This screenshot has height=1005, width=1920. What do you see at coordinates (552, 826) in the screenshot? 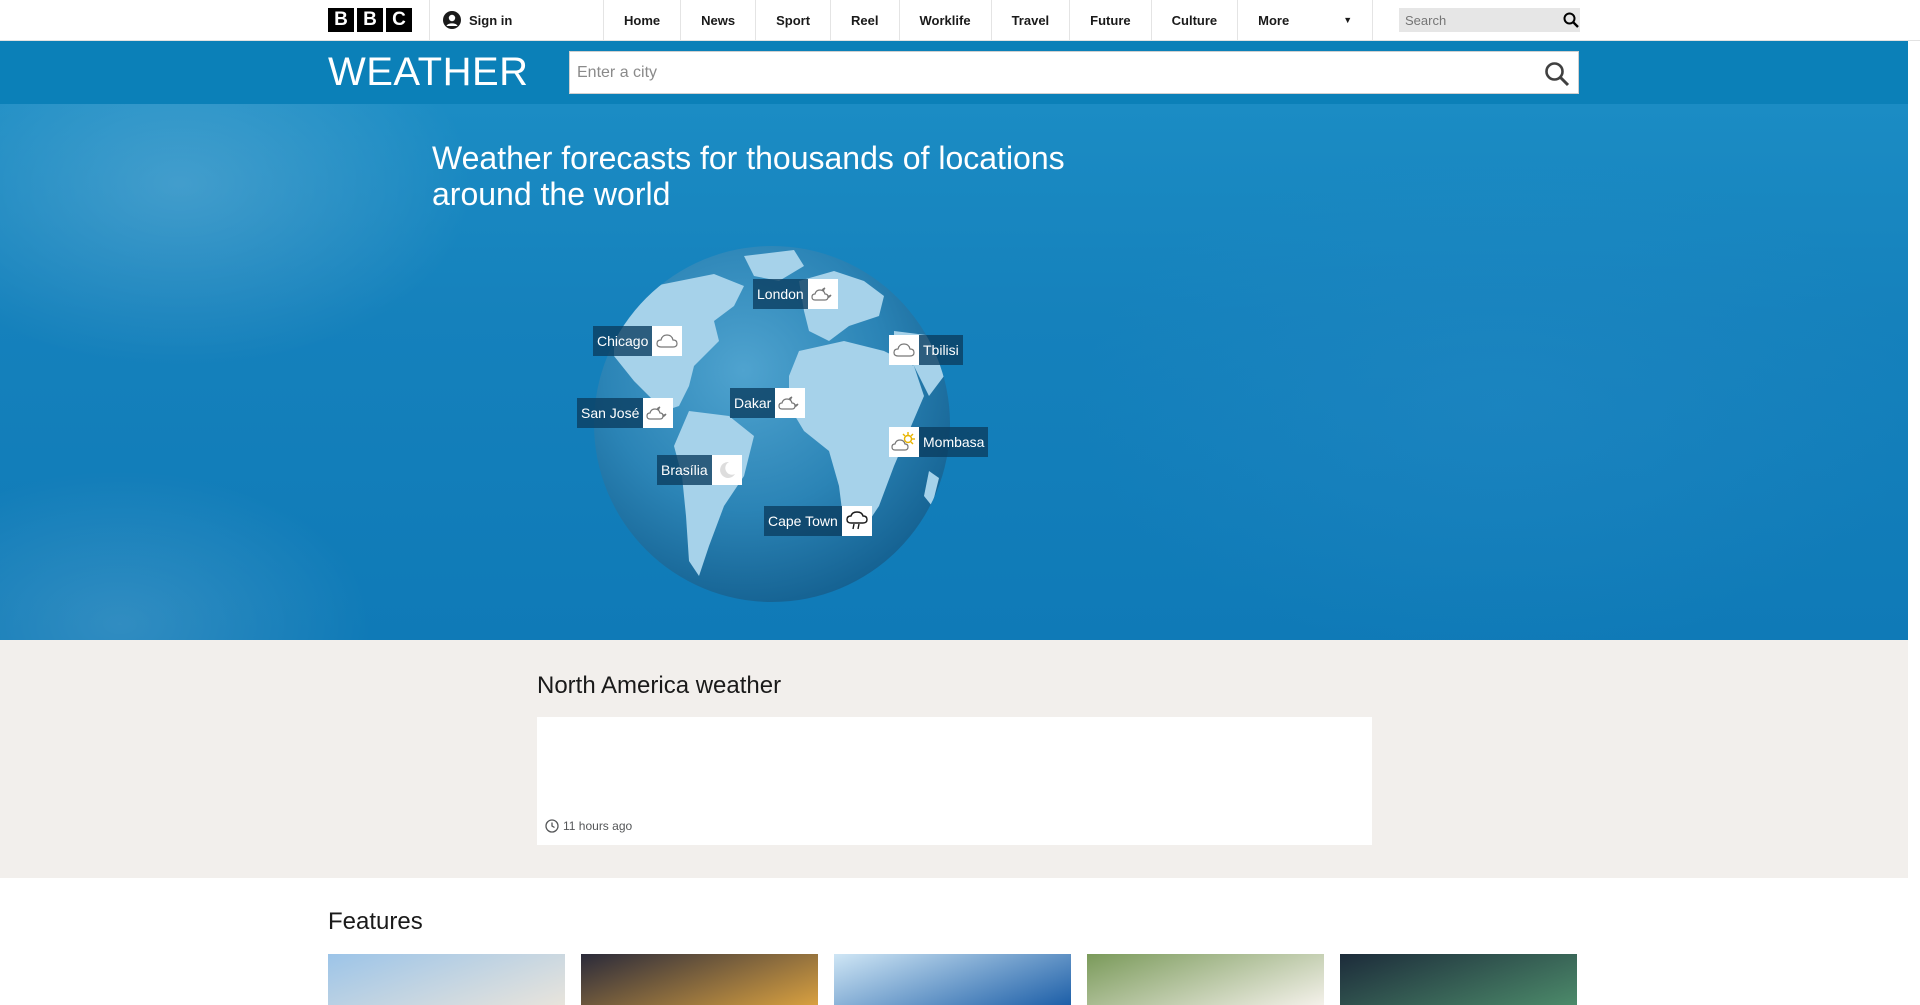
I see `clock-icon` at bounding box center [552, 826].